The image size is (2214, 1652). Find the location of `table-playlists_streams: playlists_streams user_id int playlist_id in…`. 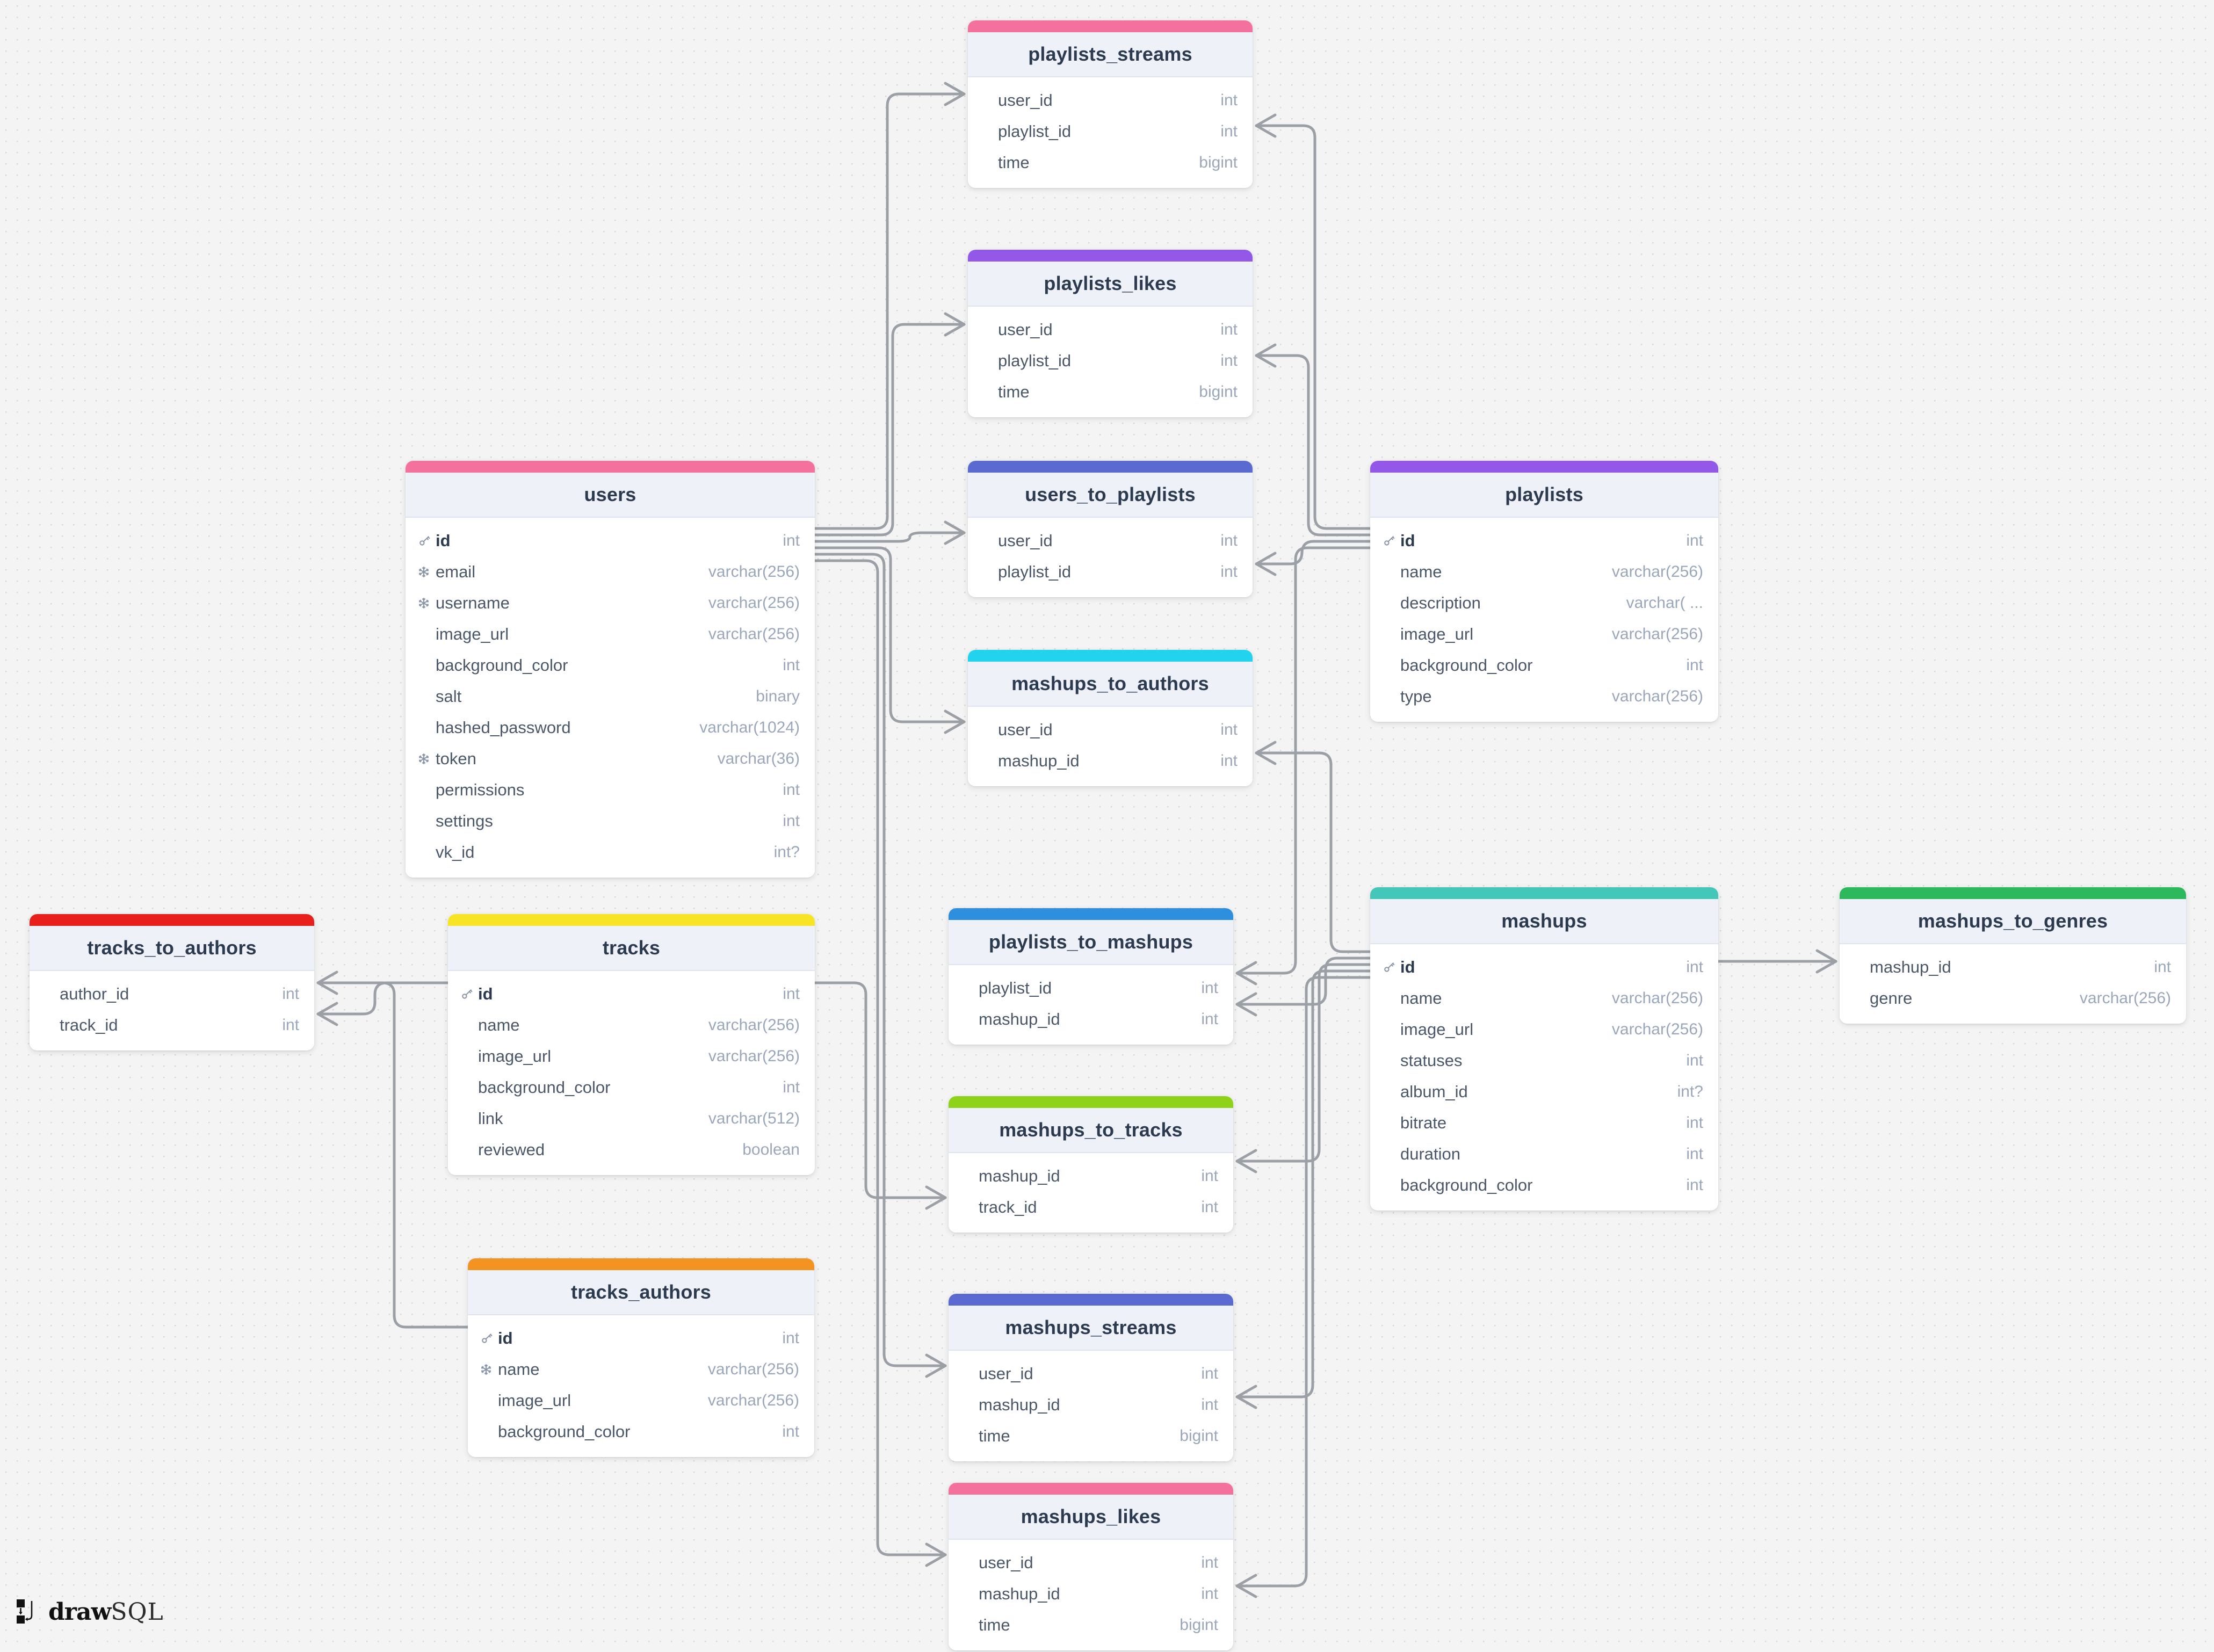

table-playlists_streams: playlists_streams user_id int playlist_id in… is located at coordinates (1110, 104).